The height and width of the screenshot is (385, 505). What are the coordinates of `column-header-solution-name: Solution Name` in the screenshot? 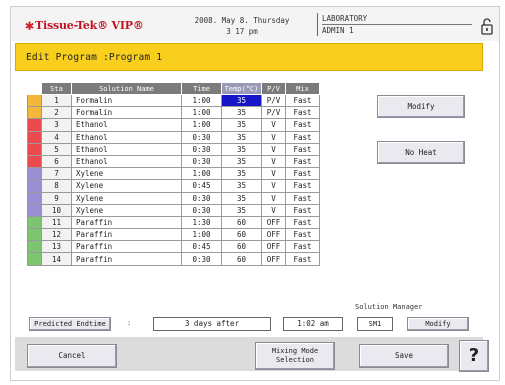 It's located at (126, 88).